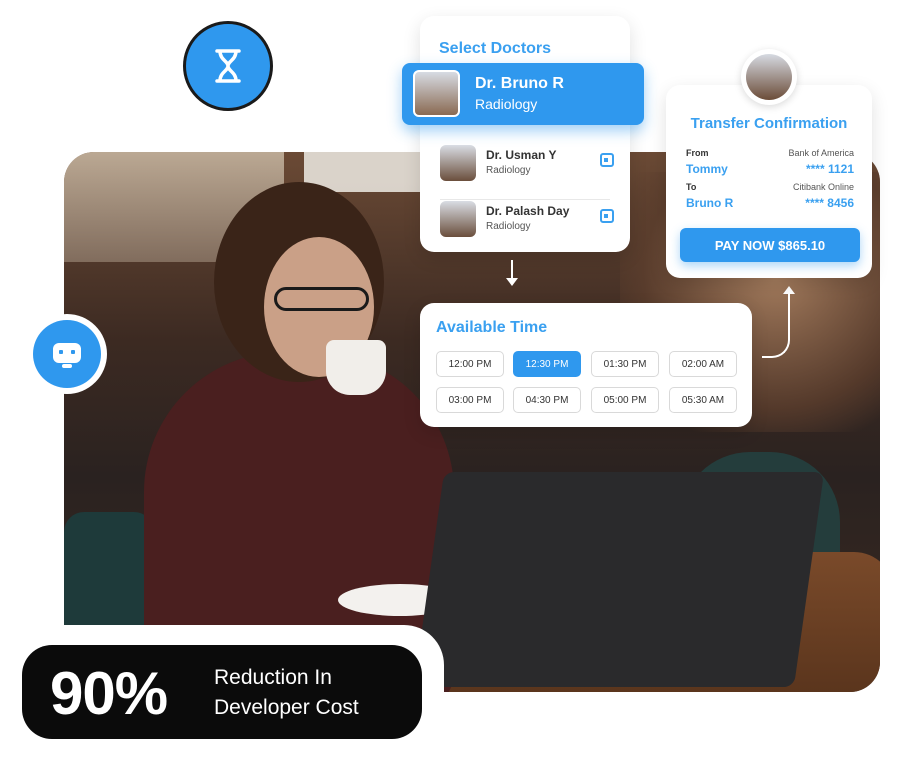  Describe the element at coordinates (109, 693) in the screenshot. I see `stat-value: 90%` at that location.